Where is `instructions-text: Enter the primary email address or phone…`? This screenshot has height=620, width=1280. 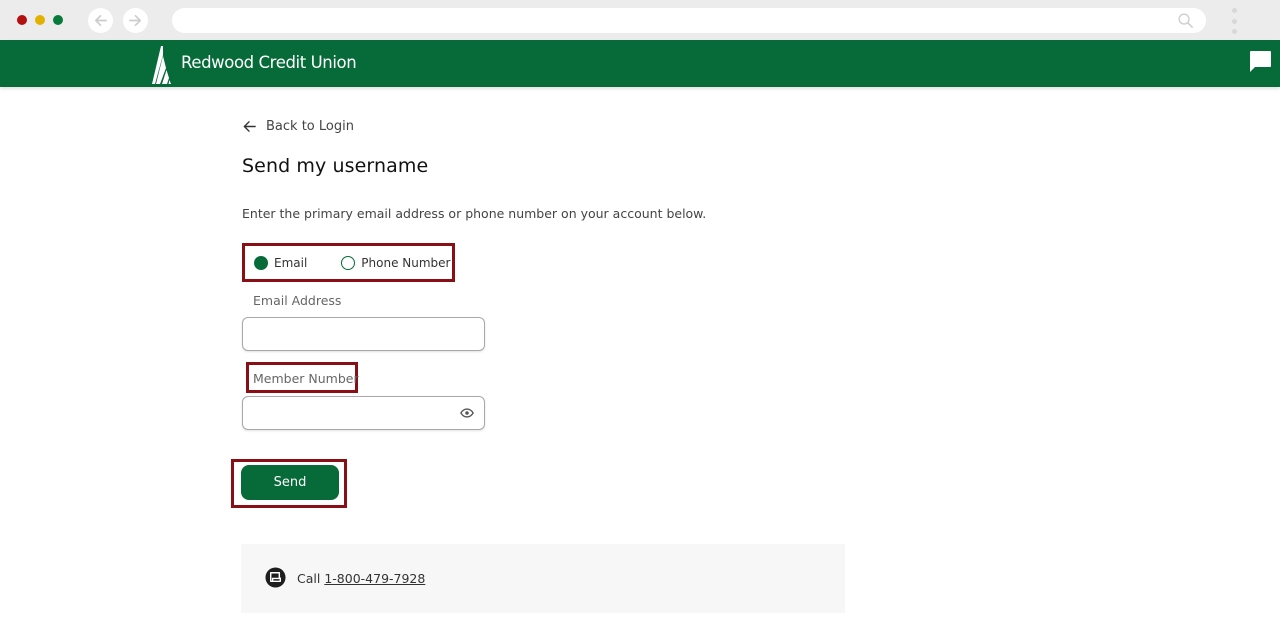 instructions-text: Enter the primary email address or phone… is located at coordinates (474, 213).